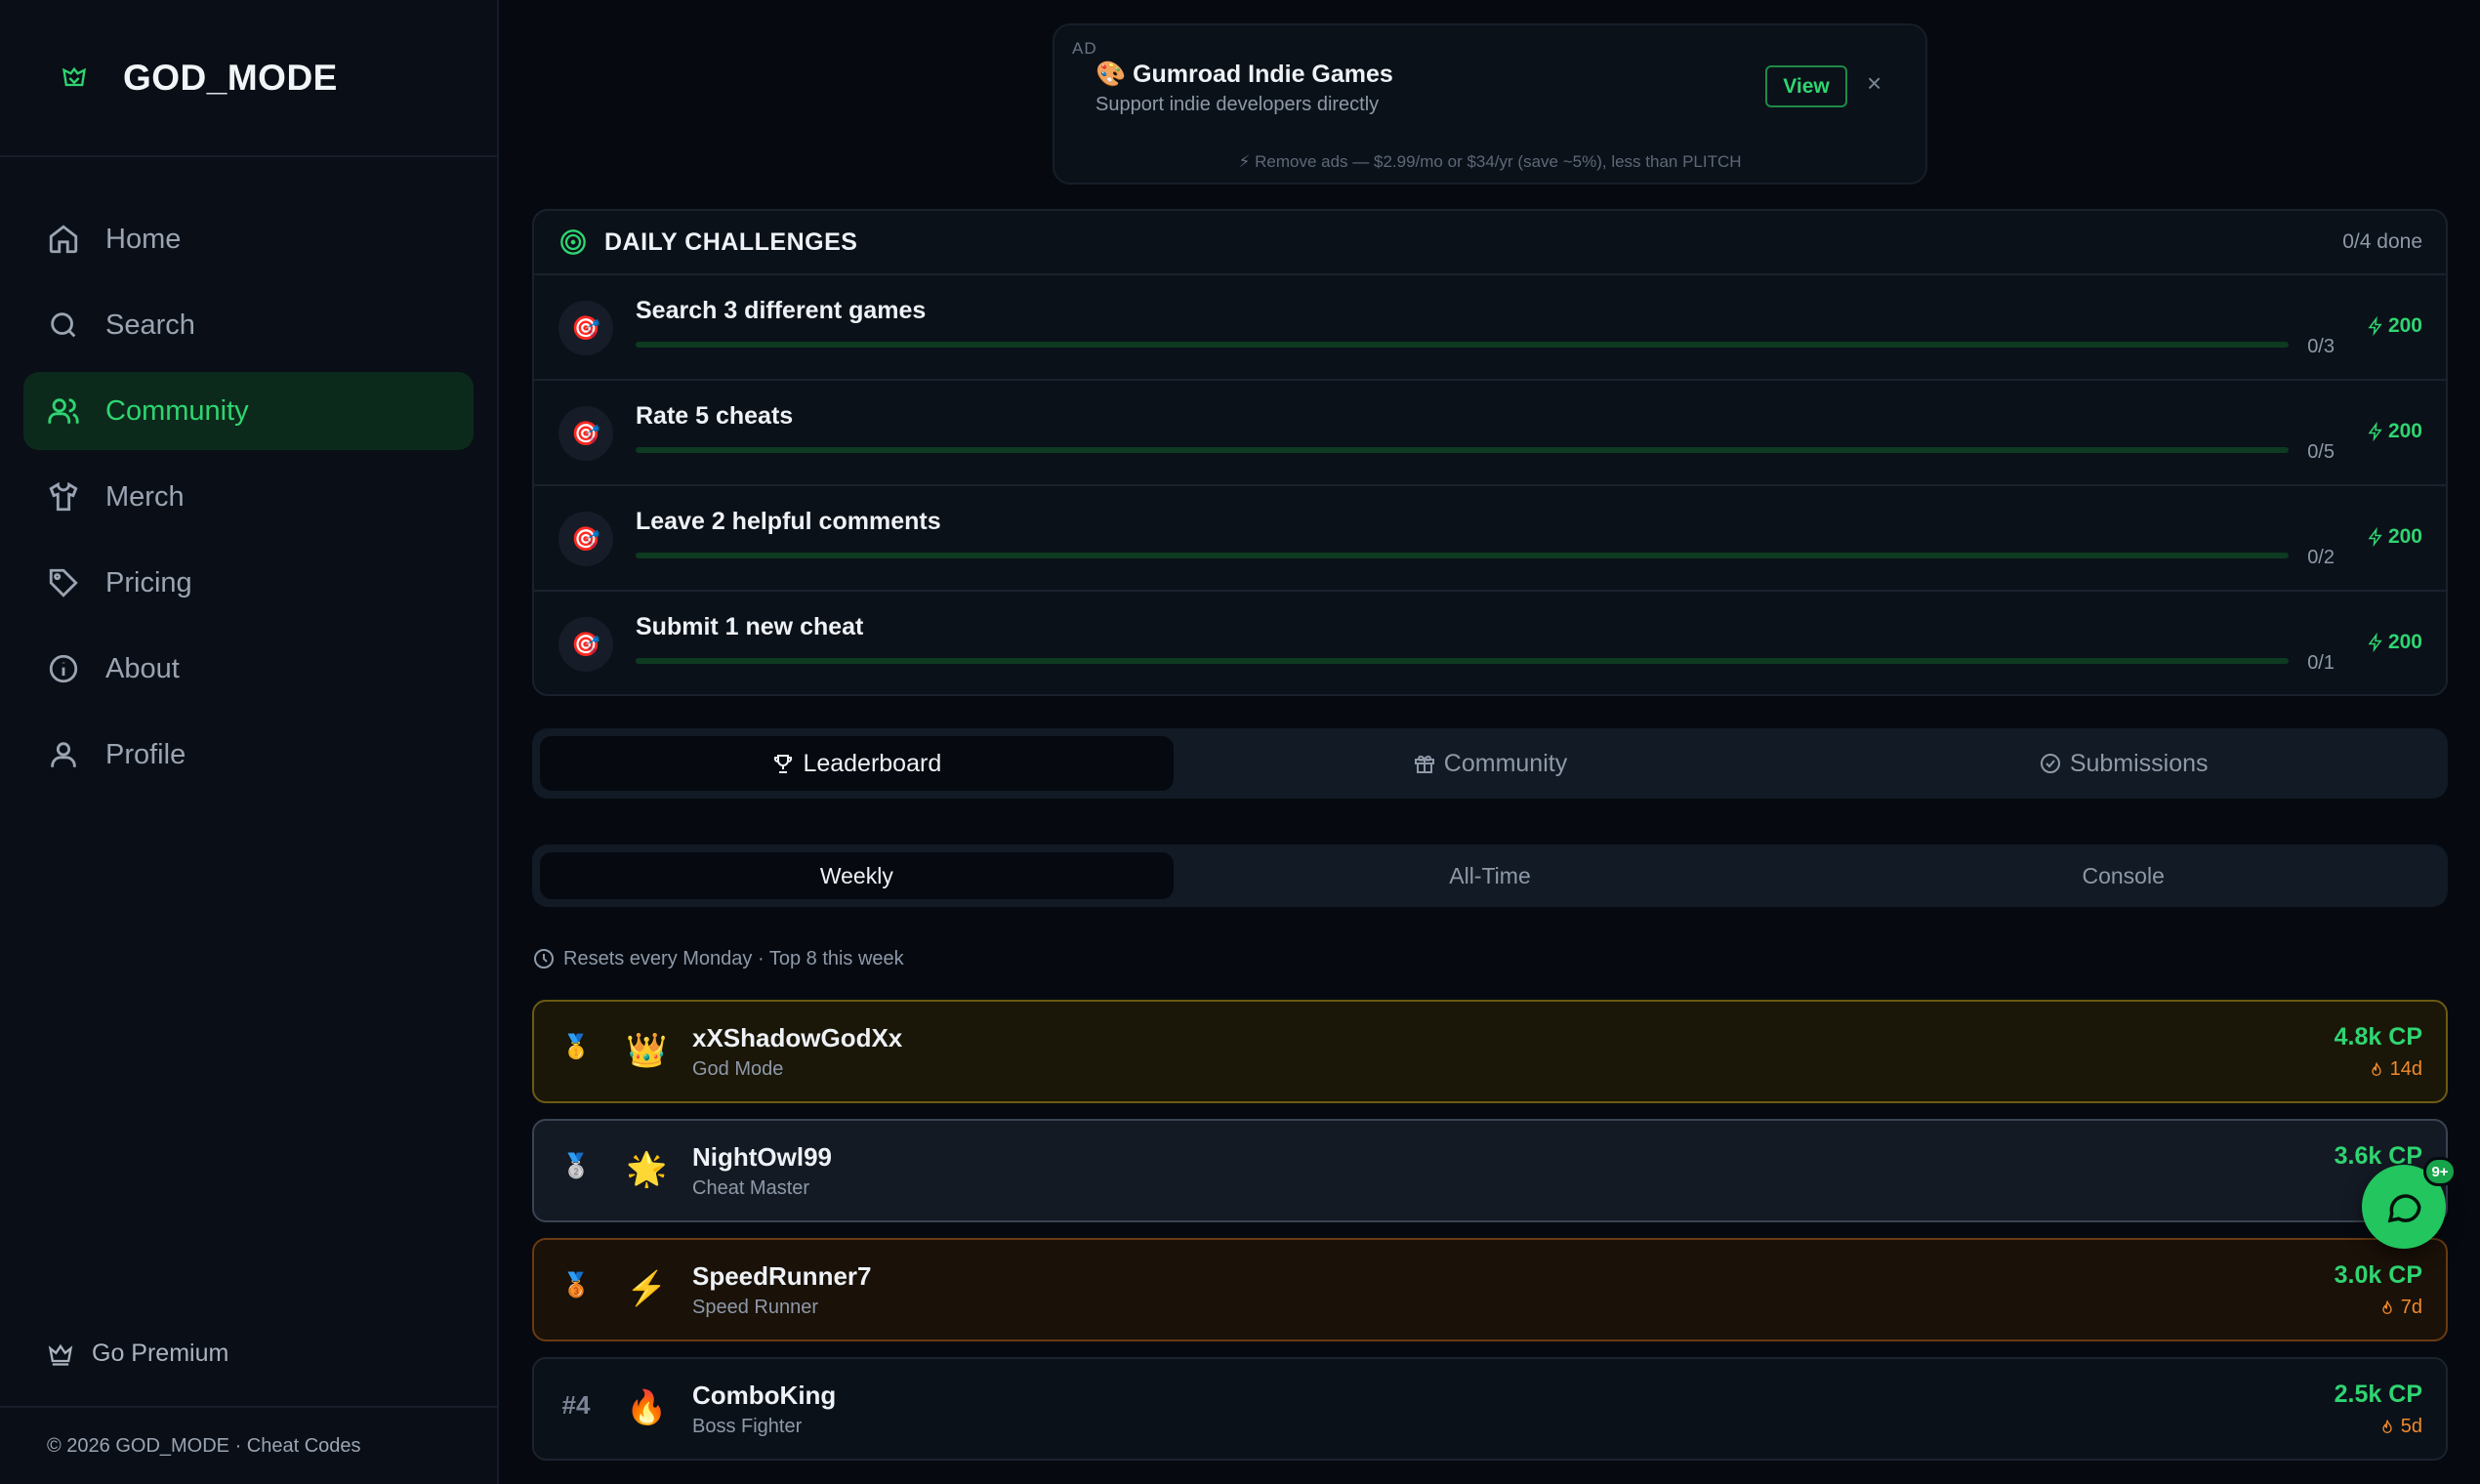 The width and height of the screenshot is (2480, 1484). Describe the element at coordinates (2378, 1275) in the screenshot. I see `player-points: 3.0k CP` at that location.